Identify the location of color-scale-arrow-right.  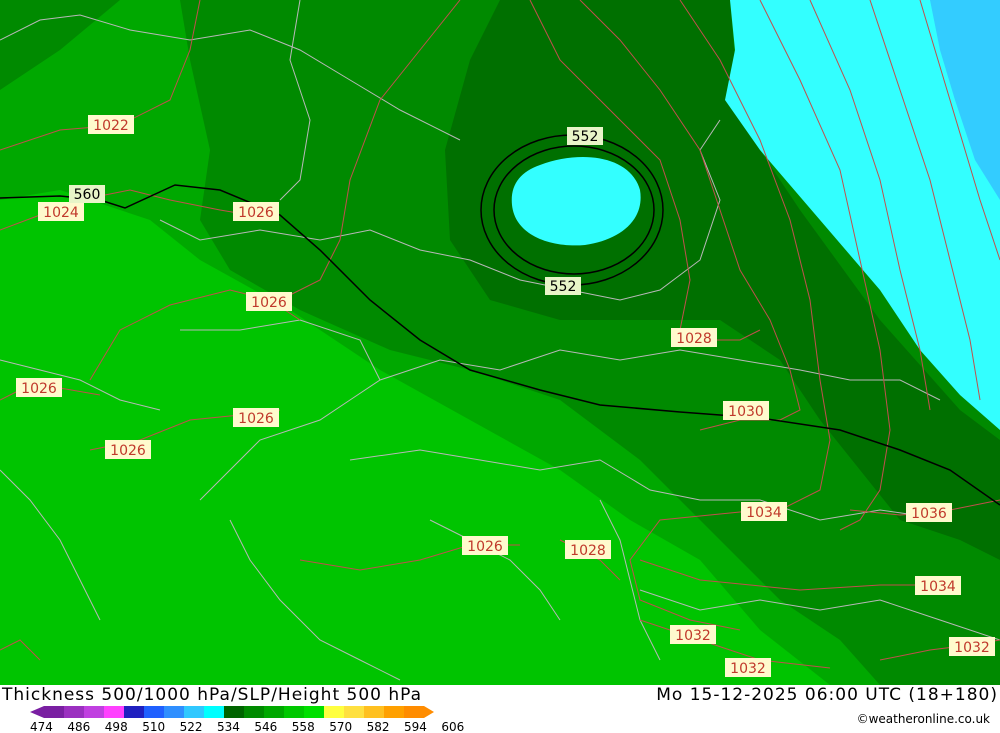
(429, 712).